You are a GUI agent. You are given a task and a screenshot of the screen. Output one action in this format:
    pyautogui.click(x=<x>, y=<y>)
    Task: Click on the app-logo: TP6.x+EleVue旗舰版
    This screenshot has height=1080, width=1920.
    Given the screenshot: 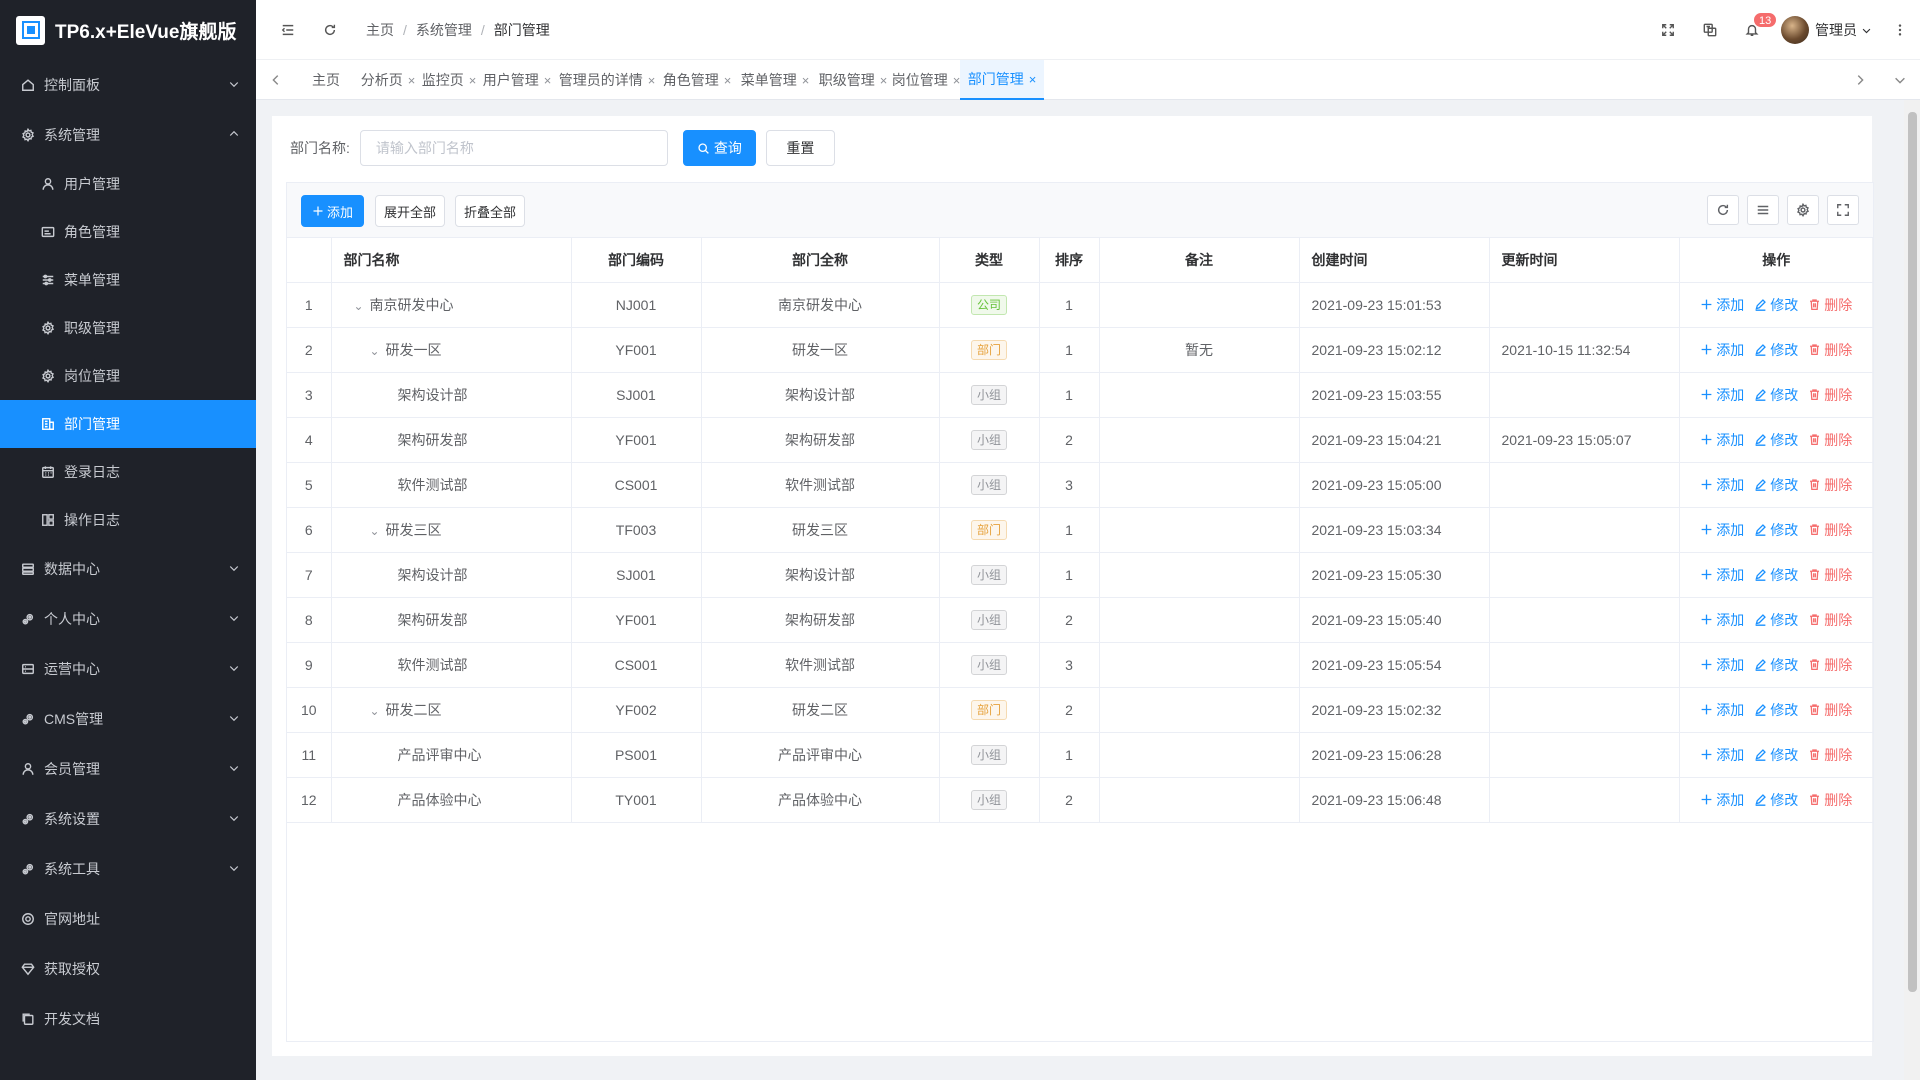 What is the action you would take?
    pyautogui.click(x=128, y=30)
    